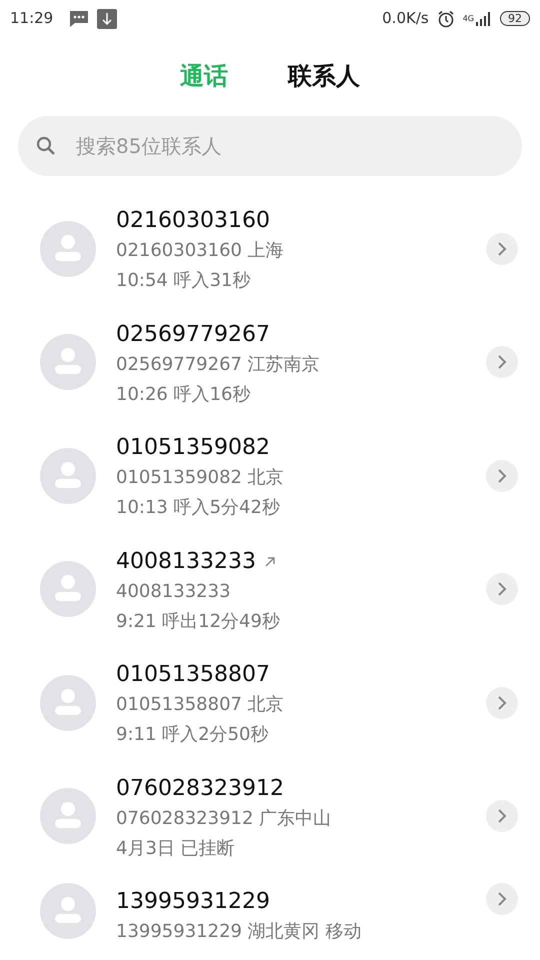 The image size is (540, 960). I want to click on phone-number: 01051358807, so click(193, 675).